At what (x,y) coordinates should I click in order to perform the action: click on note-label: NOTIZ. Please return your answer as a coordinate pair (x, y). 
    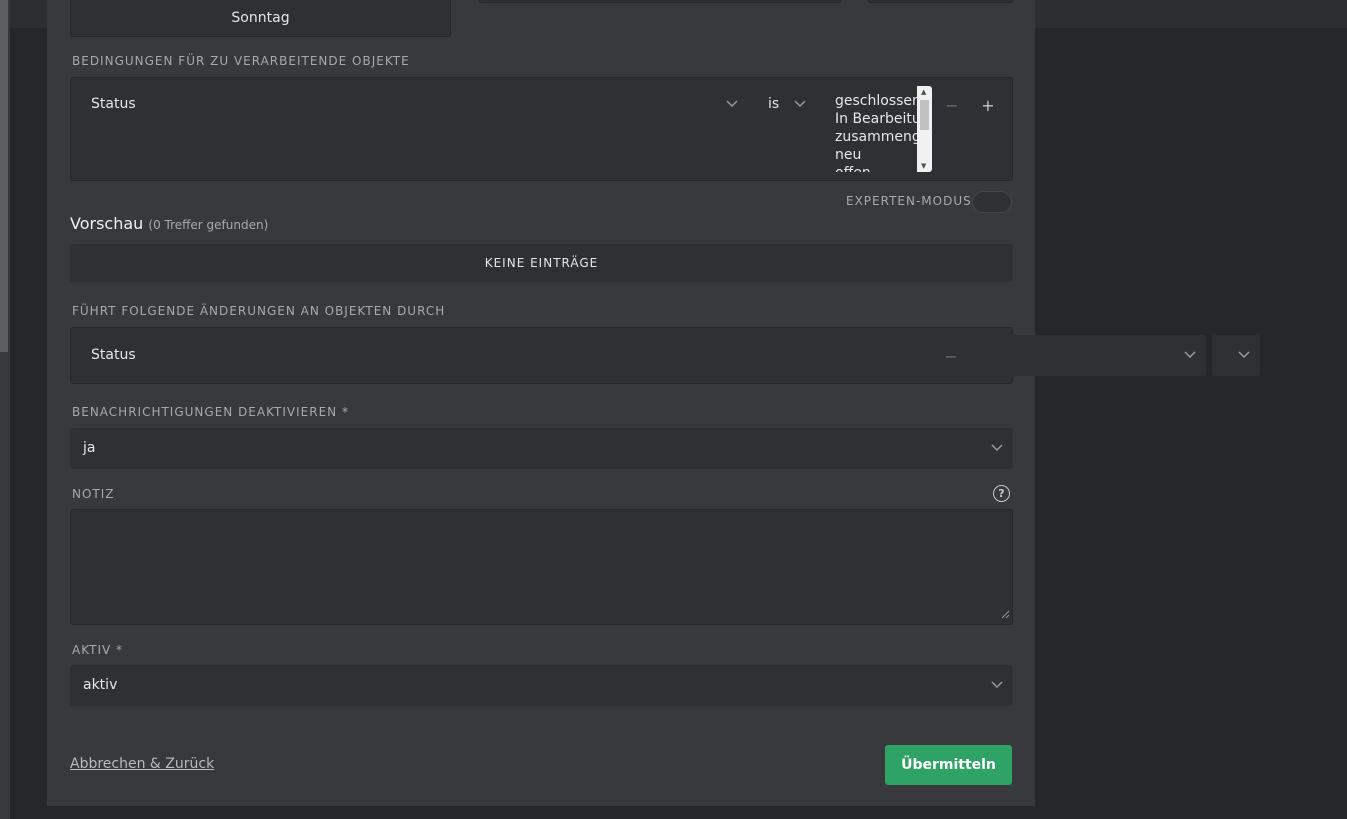
    Looking at the image, I should click on (93, 494).